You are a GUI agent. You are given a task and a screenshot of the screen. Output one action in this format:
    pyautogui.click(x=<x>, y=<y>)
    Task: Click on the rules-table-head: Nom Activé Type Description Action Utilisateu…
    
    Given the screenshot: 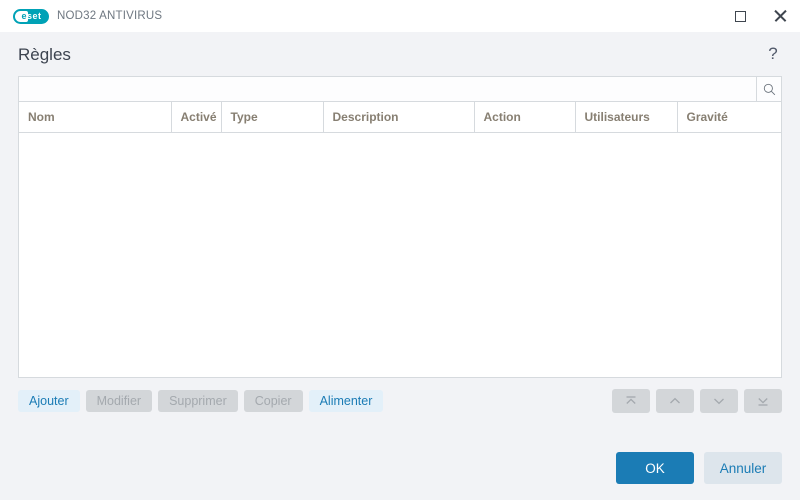 What is the action you would take?
    pyautogui.click(x=400, y=117)
    